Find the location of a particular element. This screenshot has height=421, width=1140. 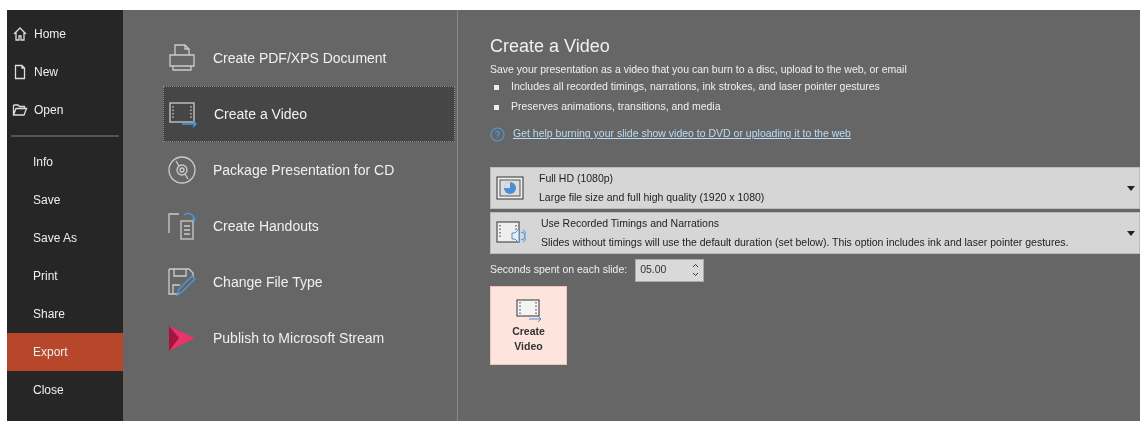

sidebar-item: Info is located at coordinates (65, 162).